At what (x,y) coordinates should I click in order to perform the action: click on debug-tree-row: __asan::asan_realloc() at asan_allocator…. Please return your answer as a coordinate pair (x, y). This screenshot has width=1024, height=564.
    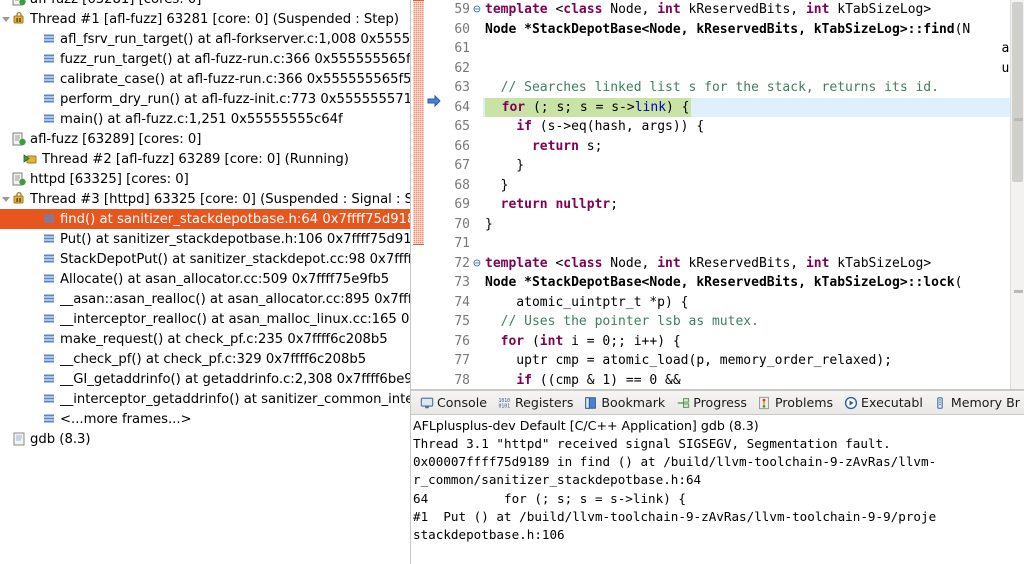
    Looking at the image, I should click on (205, 299).